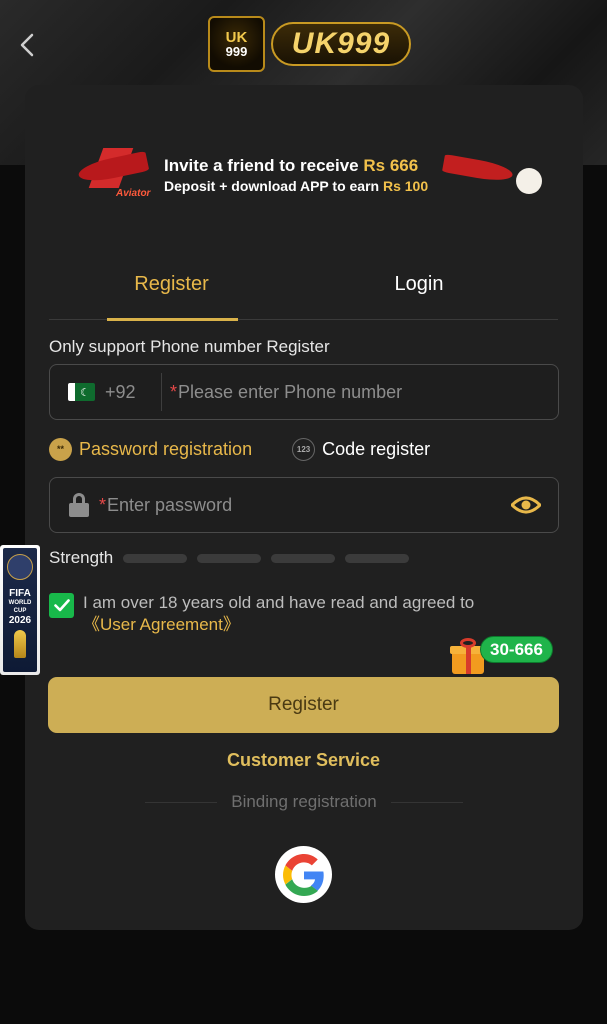 This screenshot has width=607, height=1024. What do you see at coordinates (273, 186) in the screenshot?
I see `banner-line2-text: Deposit + download APP to earn` at bounding box center [273, 186].